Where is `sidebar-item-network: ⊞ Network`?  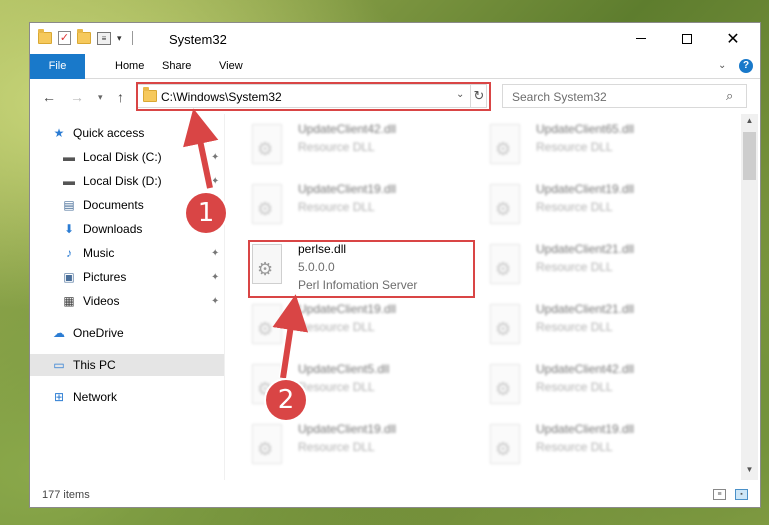
sidebar-item-network: ⊞ Network is located at coordinates (84, 397).